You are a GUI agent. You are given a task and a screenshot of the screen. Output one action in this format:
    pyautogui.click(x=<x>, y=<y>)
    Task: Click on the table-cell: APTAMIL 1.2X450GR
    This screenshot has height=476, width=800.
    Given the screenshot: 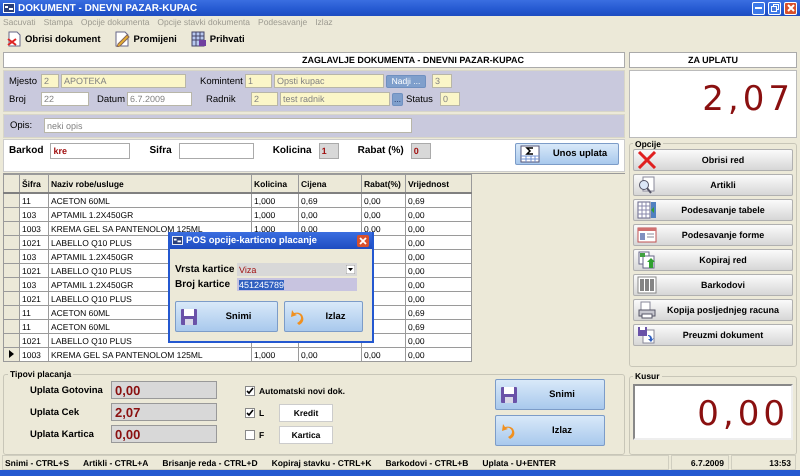 What is the action you would take?
    pyautogui.click(x=150, y=215)
    